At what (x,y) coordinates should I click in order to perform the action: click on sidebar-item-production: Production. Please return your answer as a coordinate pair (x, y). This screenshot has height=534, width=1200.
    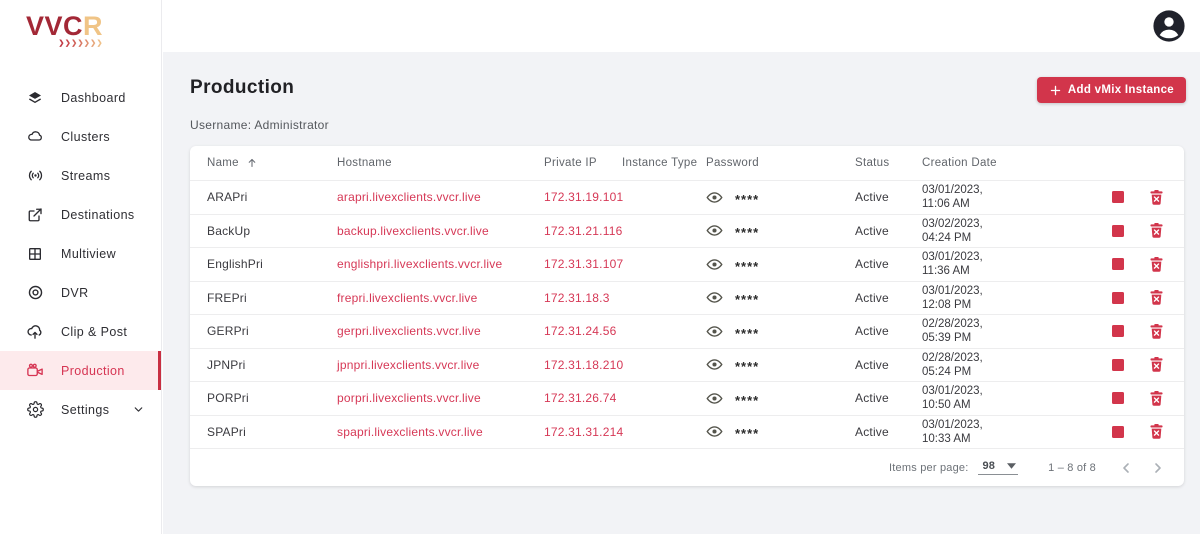
    Looking at the image, I should click on (80, 370).